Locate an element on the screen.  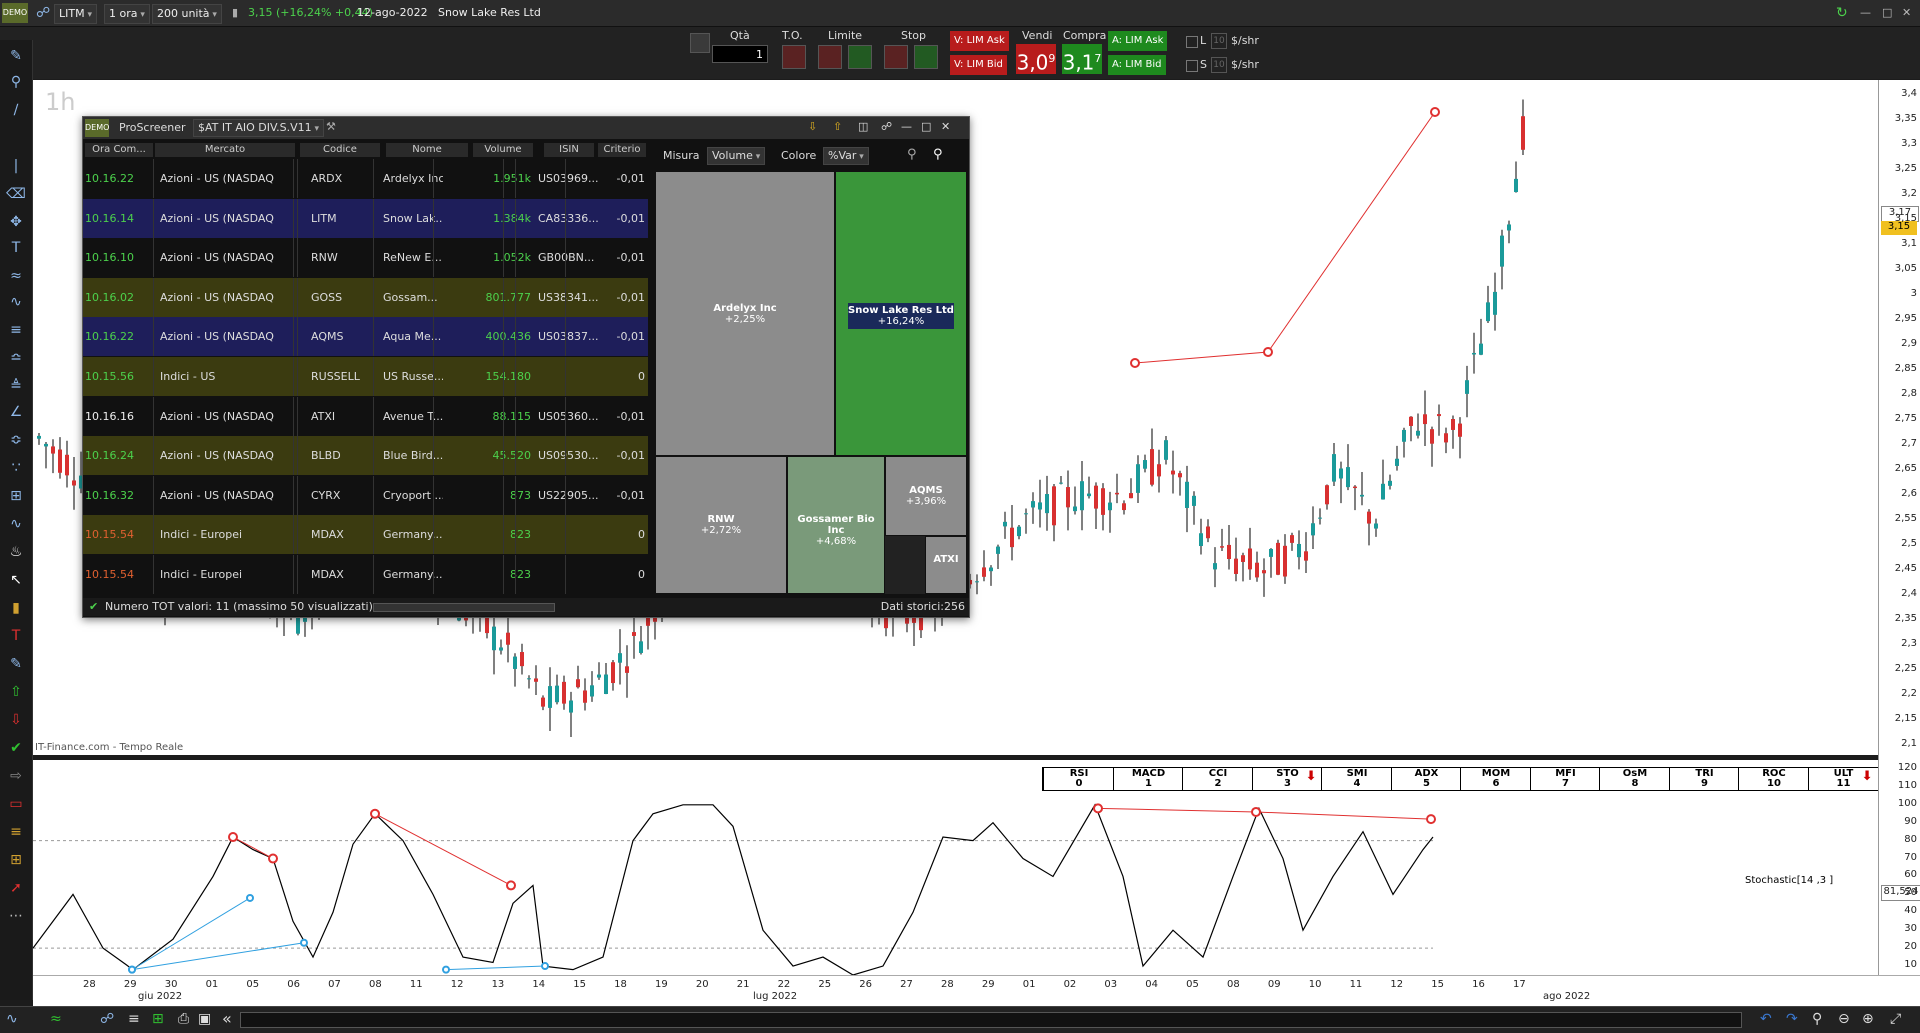
measure-select: Volume is located at coordinates (736, 156).